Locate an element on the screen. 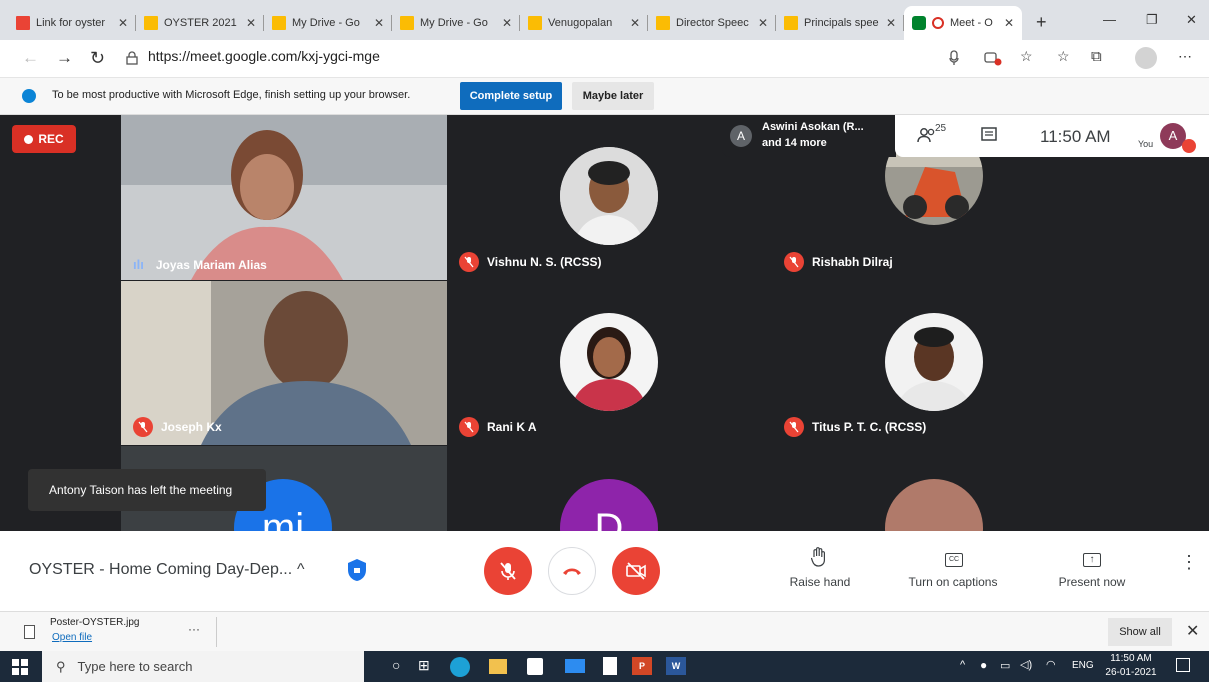  browser-tab: Principals spee ✕ is located at coordinates (840, 23).